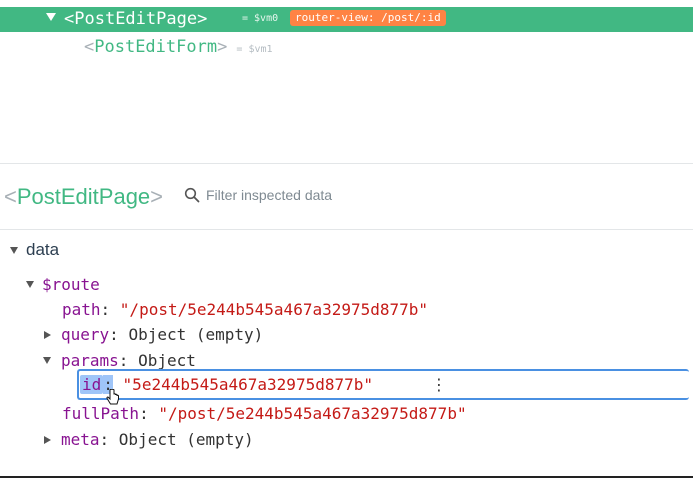 The width and height of the screenshot is (693, 478). Describe the element at coordinates (439, 384) in the screenshot. I see `more-options-icon: ⋮` at that location.